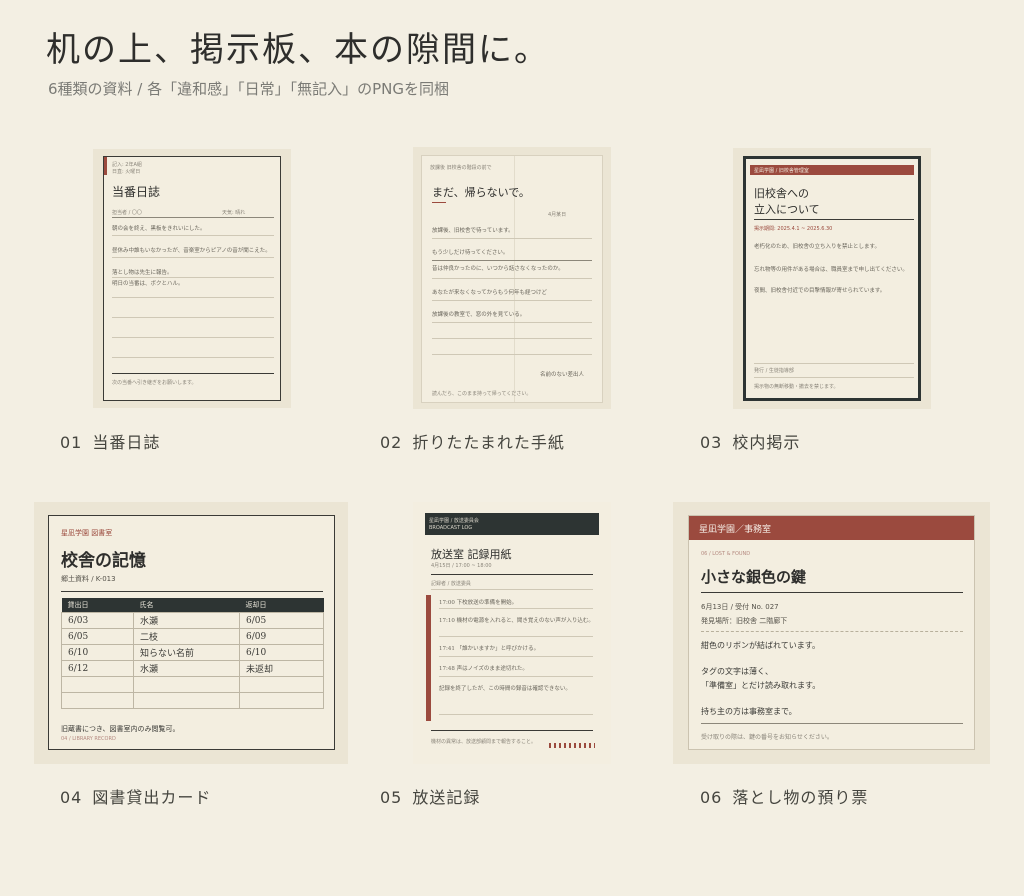  Describe the element at coordinates (478, 603) in the screenshot. I see `broadcast-entry: 17:00 下校放送の準備を開始。` at that location.